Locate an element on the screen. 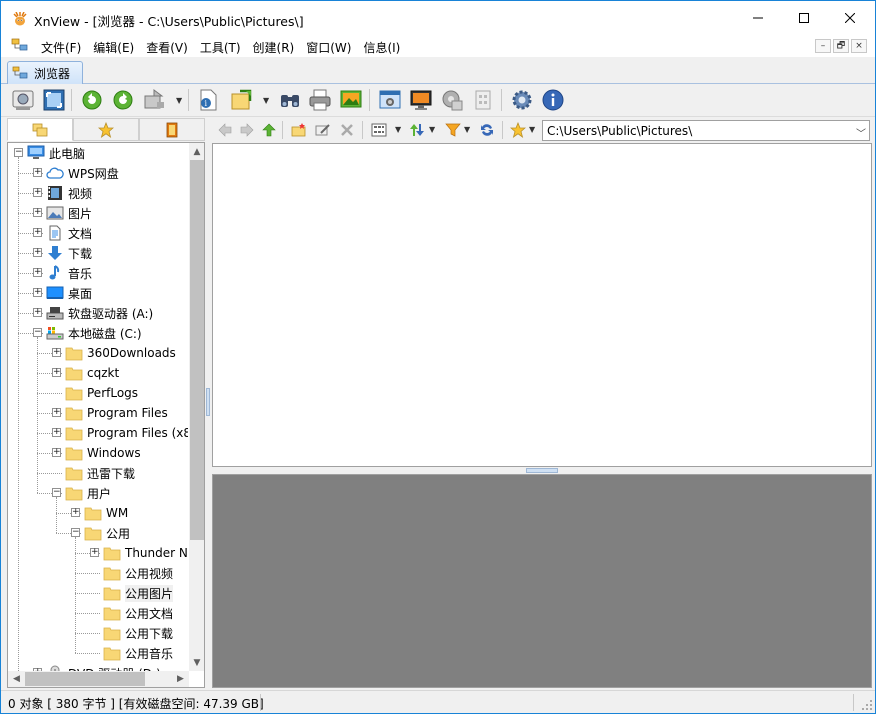  menu-view: 查看(V) is located at coordinates (167, 47).